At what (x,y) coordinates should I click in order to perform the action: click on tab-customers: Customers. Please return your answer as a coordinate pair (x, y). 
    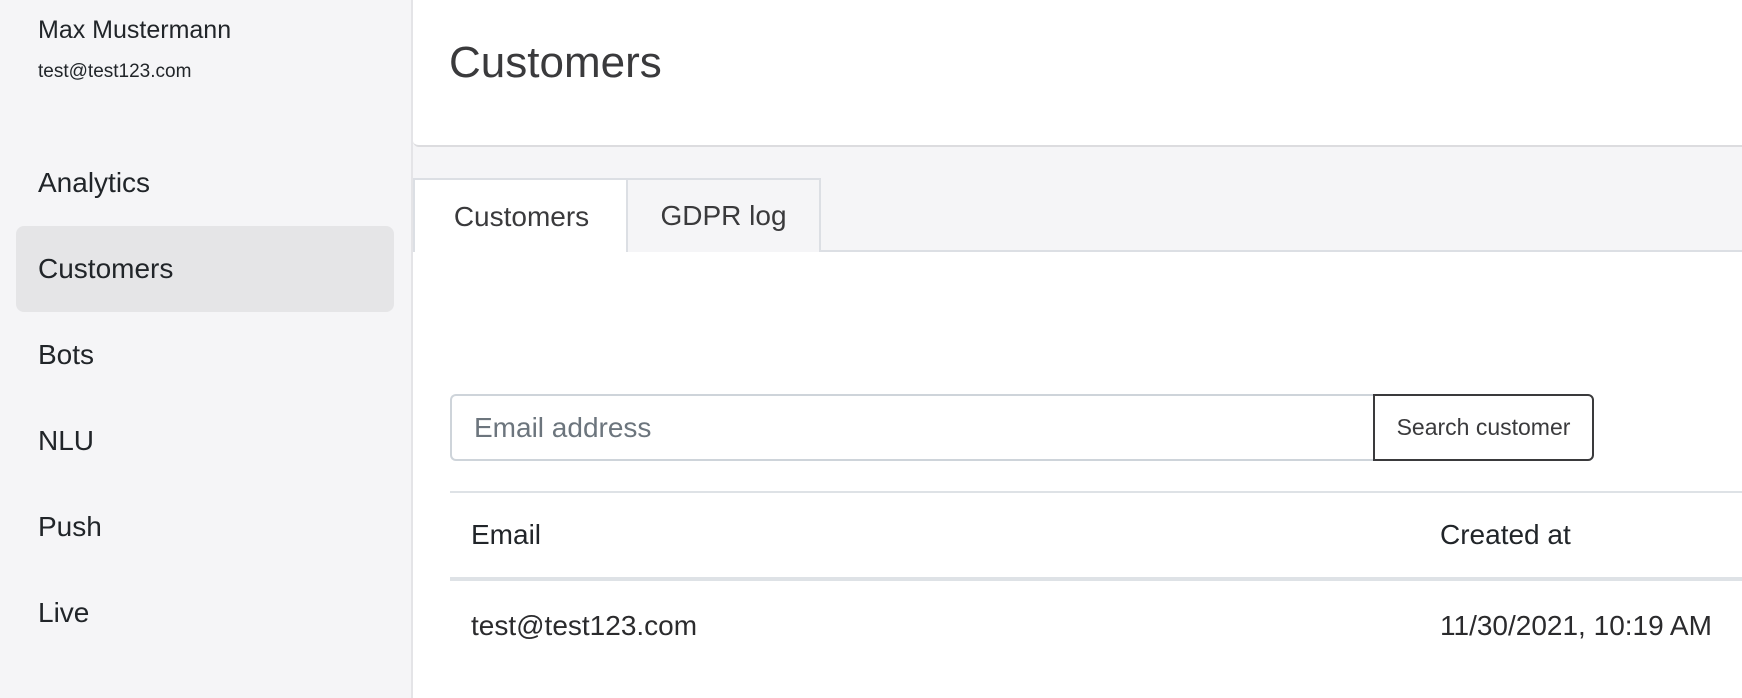
    Looking at the image, I should click on (520, 216).